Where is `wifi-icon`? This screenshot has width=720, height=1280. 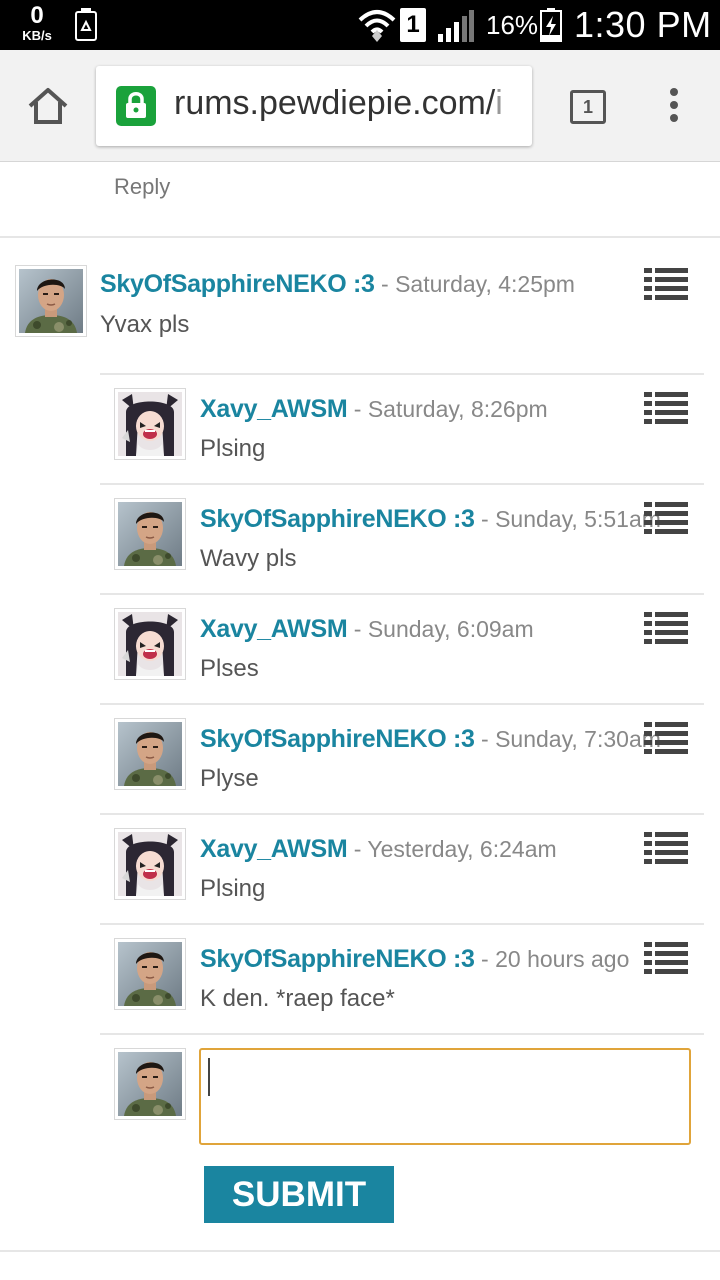 wifi-icon is located at coordinates (377, 26).